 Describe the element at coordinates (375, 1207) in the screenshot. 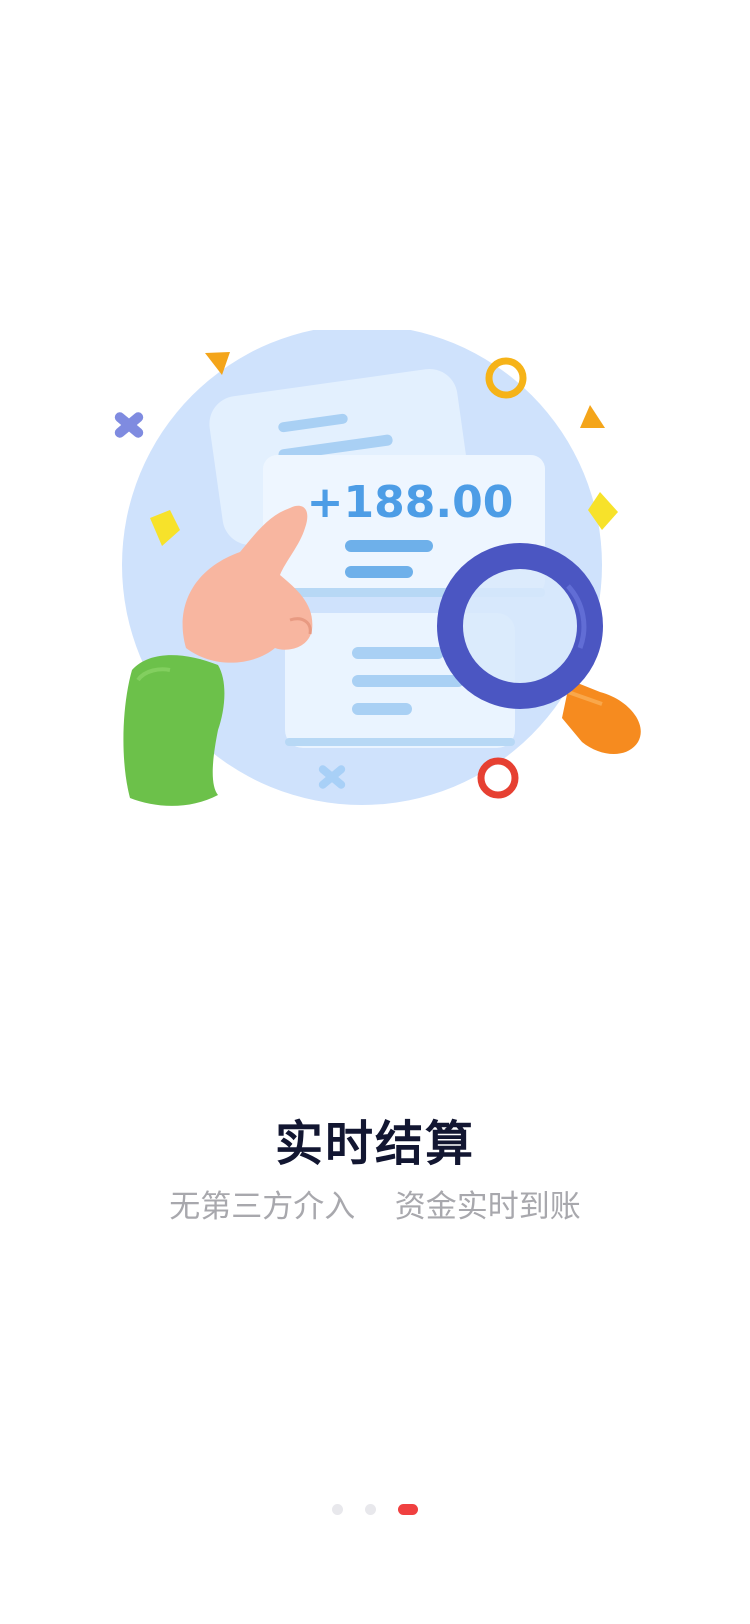

I see `page-subtitle: 无第三方介入 资金实时到账` at that location.